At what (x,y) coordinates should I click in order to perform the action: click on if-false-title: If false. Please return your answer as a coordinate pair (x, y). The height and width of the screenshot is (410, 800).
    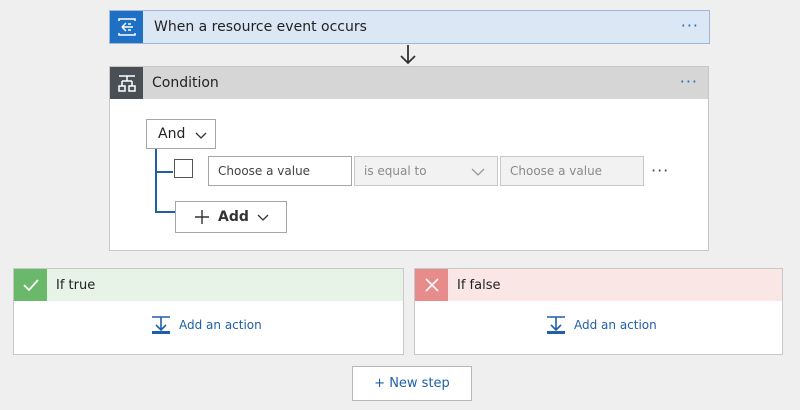
    Looking at the image, I should click on (479, 285).